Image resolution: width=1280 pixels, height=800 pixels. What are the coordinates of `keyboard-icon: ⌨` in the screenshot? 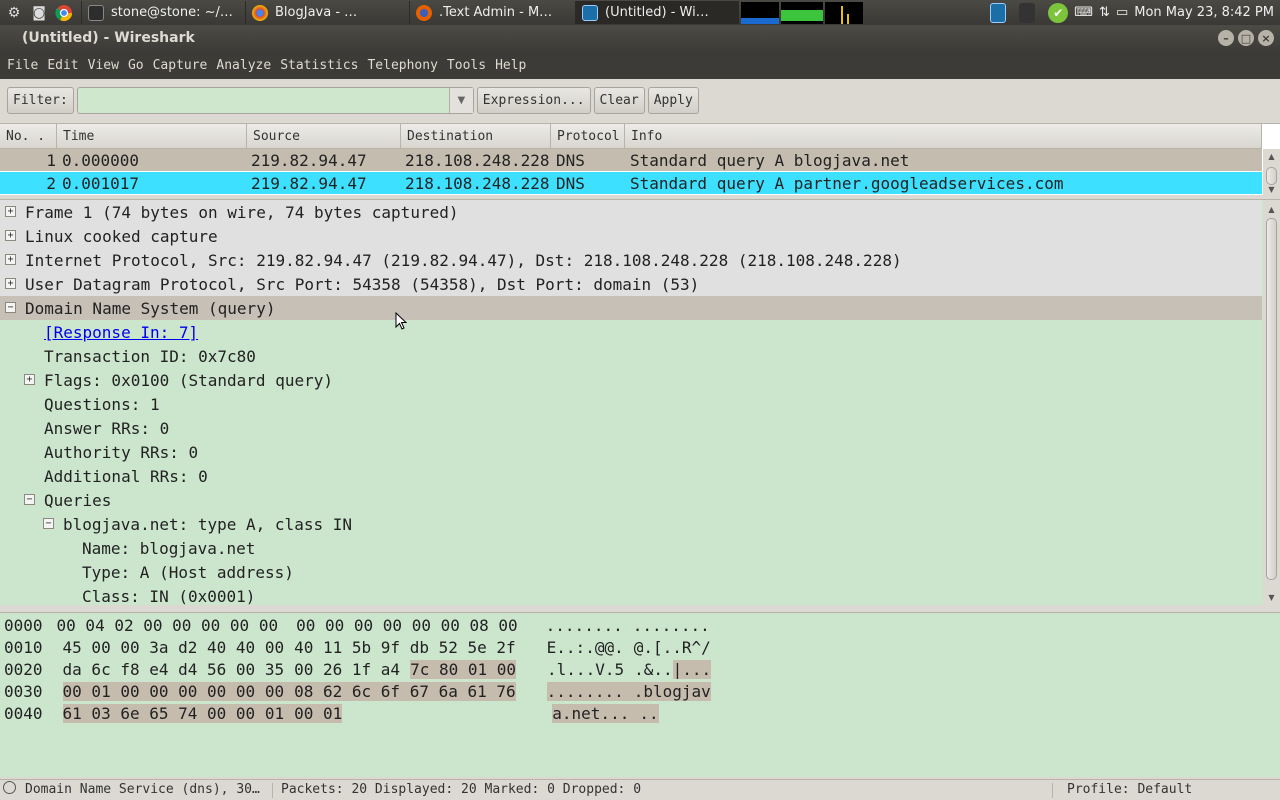 It's located at (1083, 12).